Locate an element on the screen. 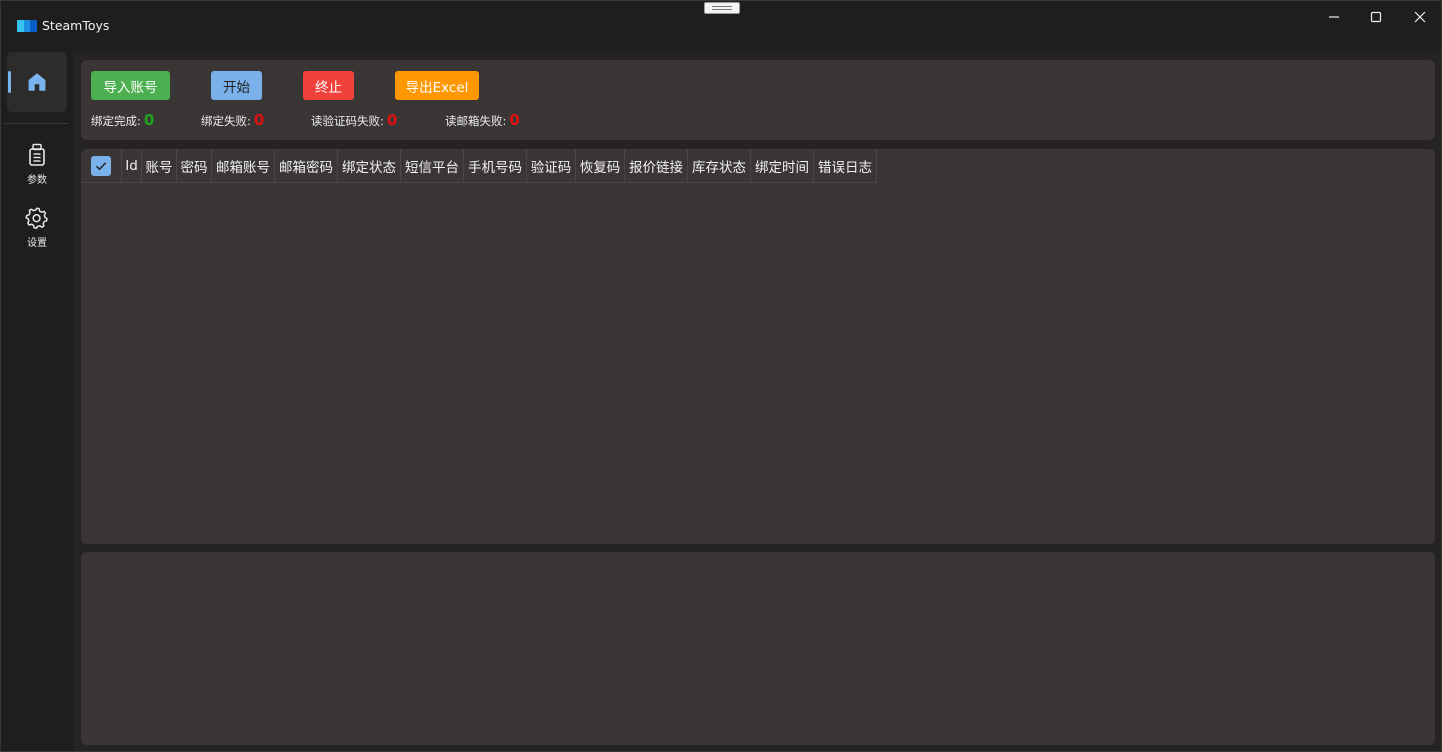 The image size is (1442, 752). home-icon is located at coordinates (37, 82).